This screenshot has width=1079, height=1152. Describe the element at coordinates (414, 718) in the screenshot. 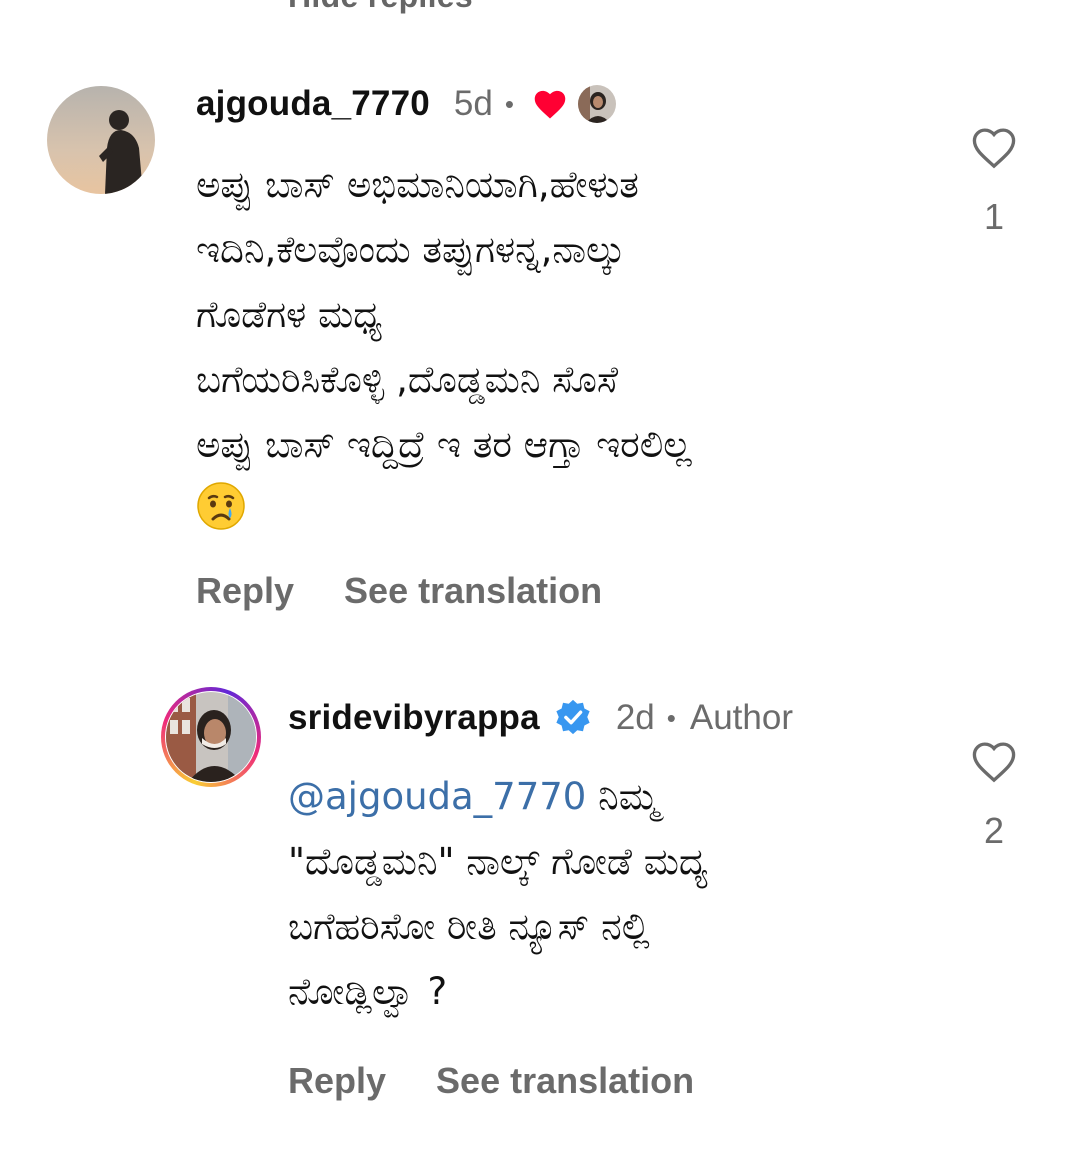

I see `username: sridevibyrappa` at that location.